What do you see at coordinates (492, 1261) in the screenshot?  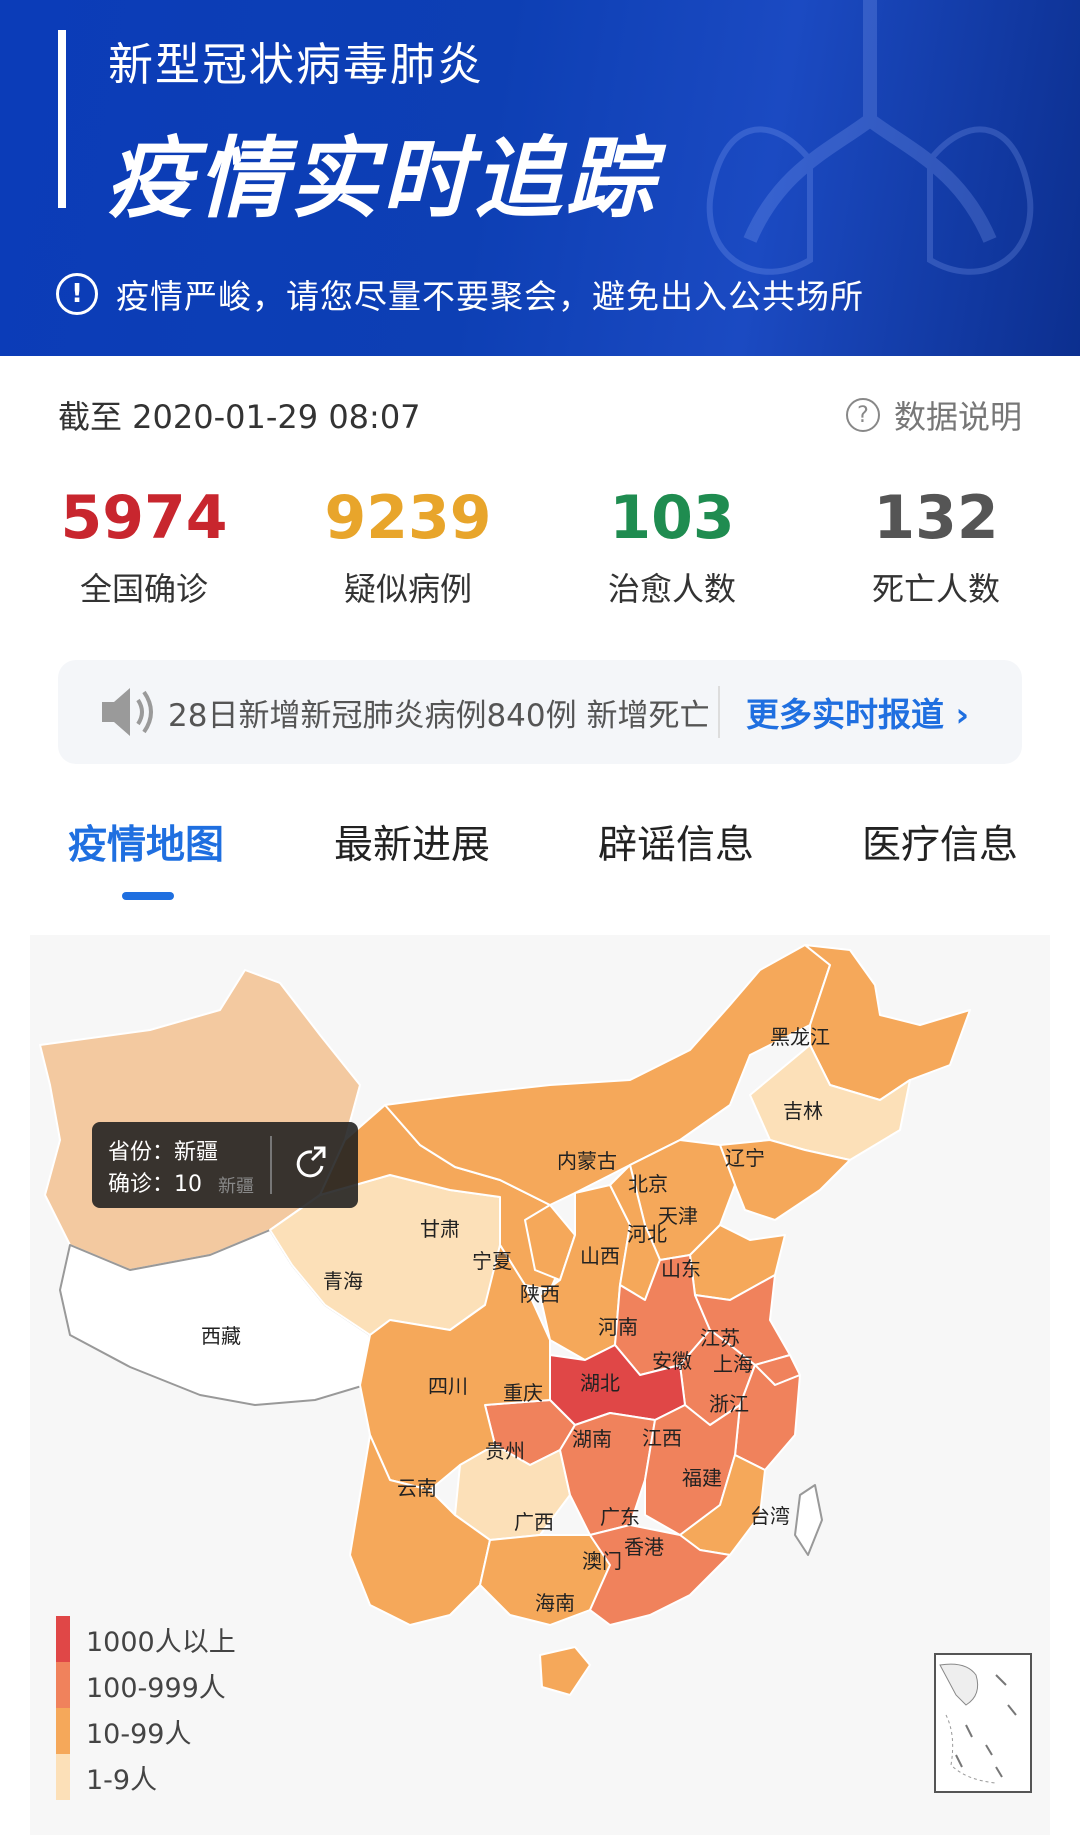 I see `label-ningxia: 宁夏` at bounding box center [492, 1261].